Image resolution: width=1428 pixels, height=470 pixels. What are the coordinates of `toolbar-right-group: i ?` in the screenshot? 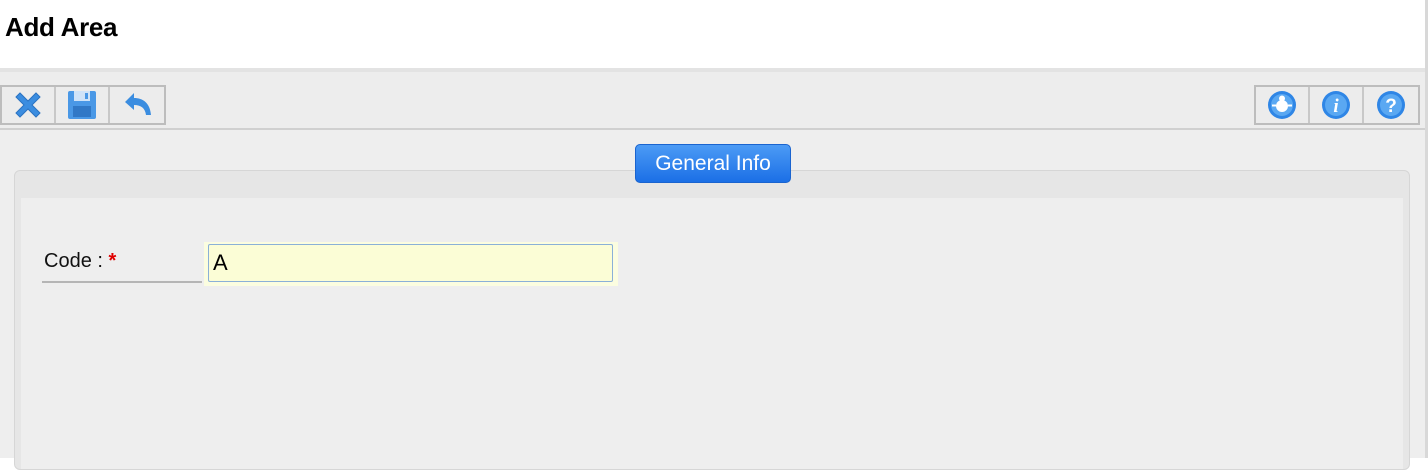 It's located at (1337, 105).